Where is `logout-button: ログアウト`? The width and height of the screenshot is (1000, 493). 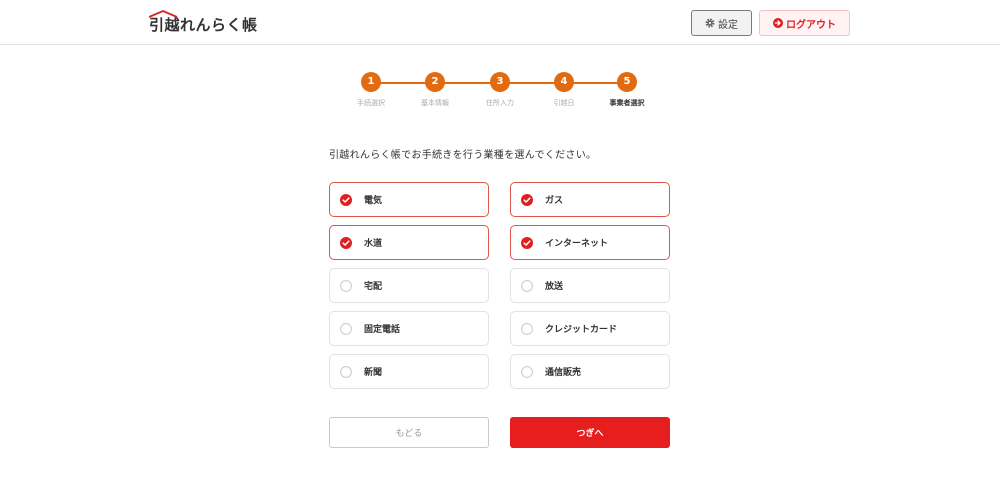
logout-button: ログアウト is located at coordinates (804, 23).